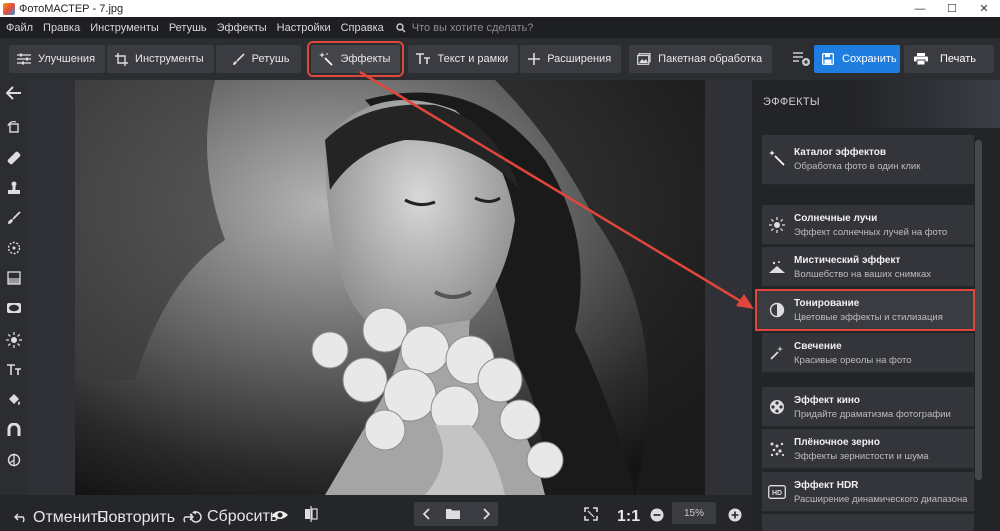  What do you see at coordinates (657, 515) in the screenshot?
I see `minus-circle-icon` at bounding box center [657, 515].